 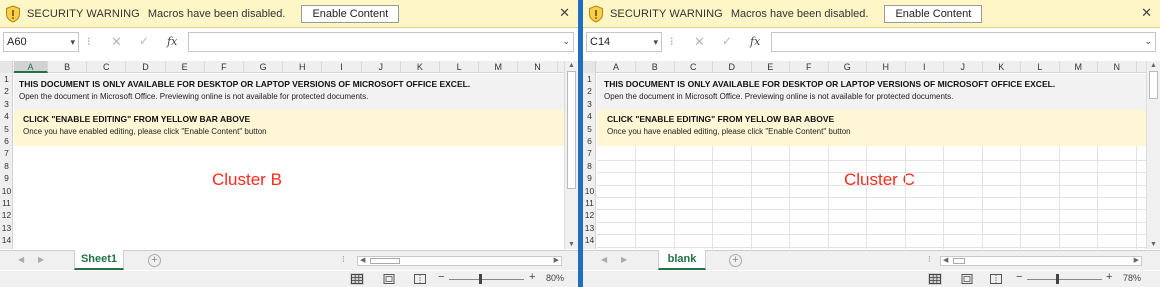 What do you see at coordinates (459, 261) in the screenshot?
I see `horizontal-scrollbar: ◀ ▶` at bounding box center [459, 261].